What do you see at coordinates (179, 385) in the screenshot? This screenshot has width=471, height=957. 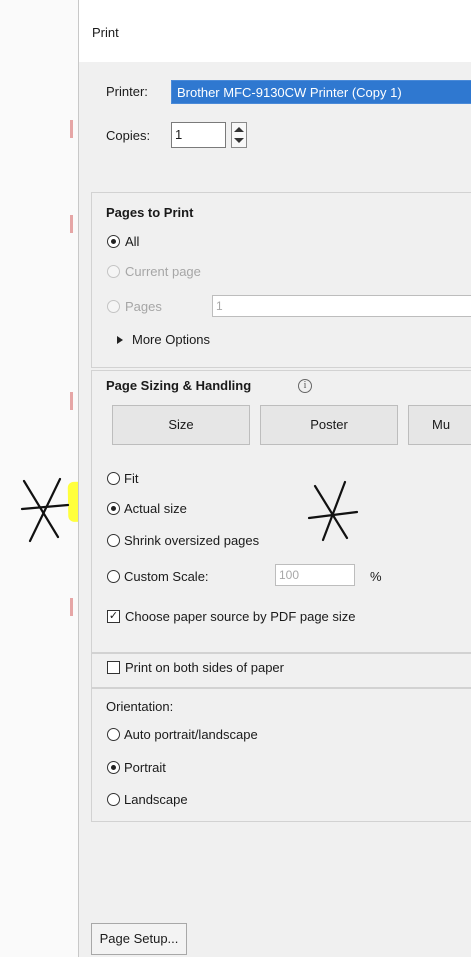 I see `page-sizing-heading: Page Sizing & Handling` at bounding box center [179, 385].